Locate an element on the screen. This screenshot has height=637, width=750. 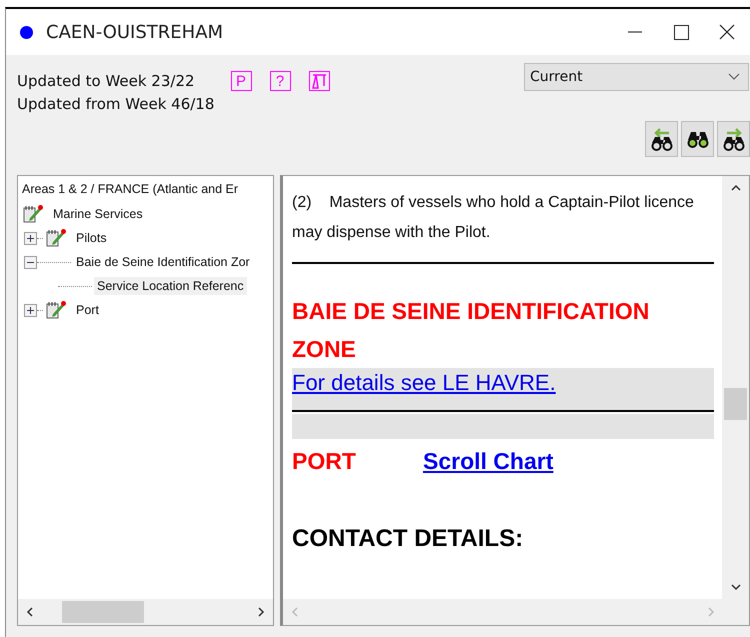
update-text: Updated to Week 23/22 is located at coordinates (106, 81).